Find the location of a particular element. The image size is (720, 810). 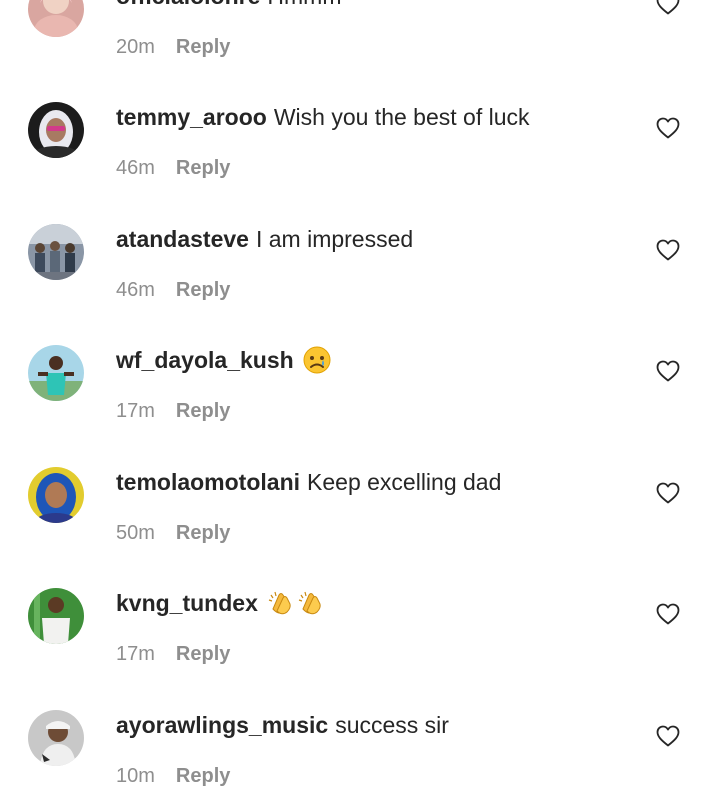

avatar-photo-woman-pink is located at coordinates (56, 18).